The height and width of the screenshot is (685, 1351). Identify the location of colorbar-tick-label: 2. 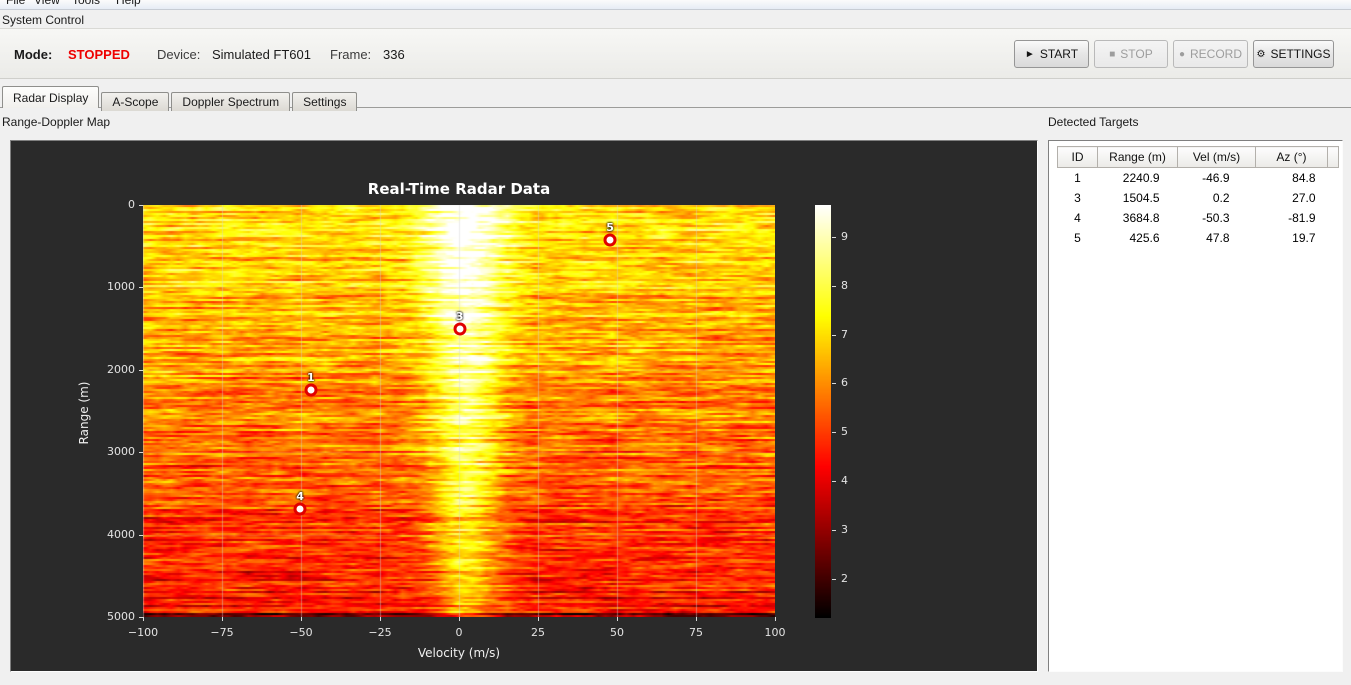
(844, 578).